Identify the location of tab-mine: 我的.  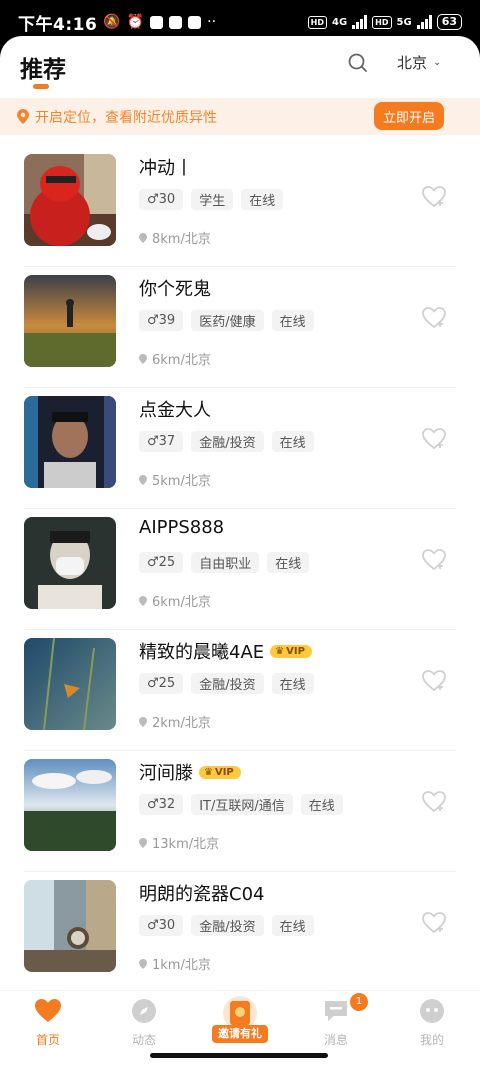
(432, 1022).